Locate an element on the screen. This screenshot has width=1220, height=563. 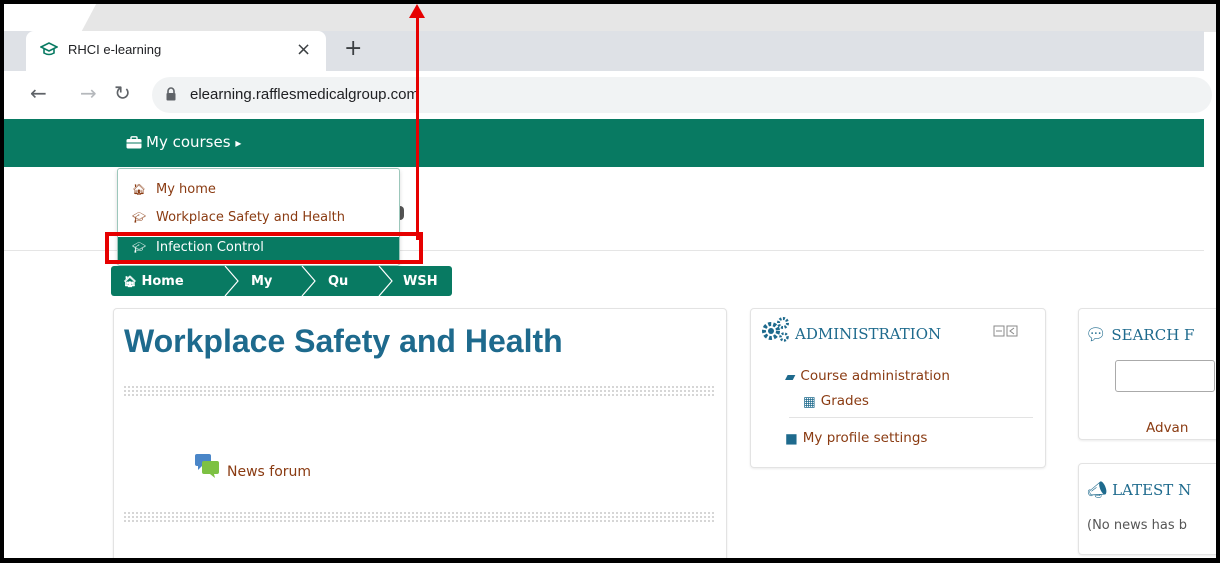
site-navbar: My courses ▸ is located at coordinates (604, 143).